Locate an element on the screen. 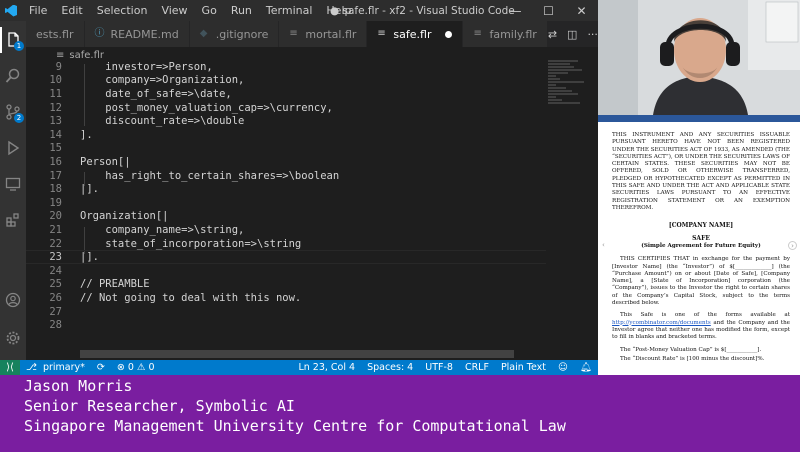 Image resolution: width=800 pixels, height=452 pixels. menu-terminal: Terminal is located at coordinates (289, 10).